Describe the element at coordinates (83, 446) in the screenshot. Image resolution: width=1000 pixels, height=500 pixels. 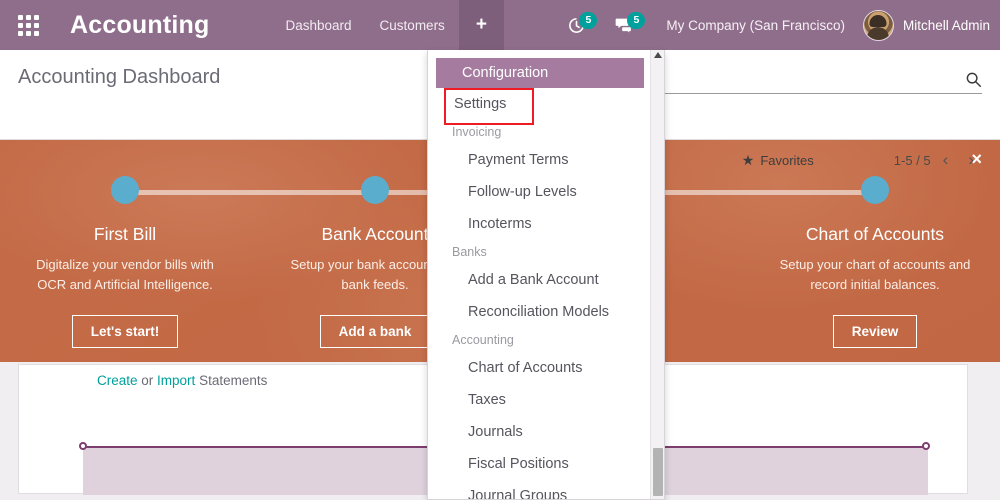
I see `chart-point-start` at that location.